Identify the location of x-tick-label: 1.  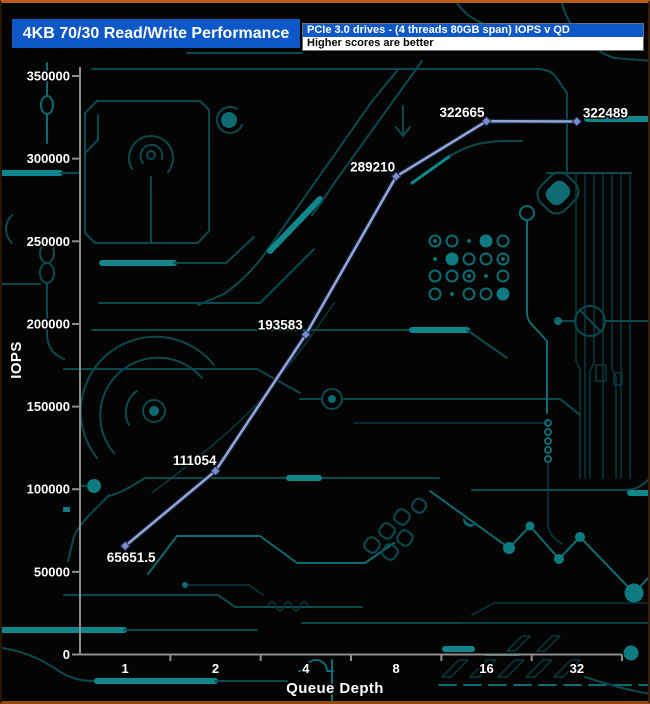
(125, 668).